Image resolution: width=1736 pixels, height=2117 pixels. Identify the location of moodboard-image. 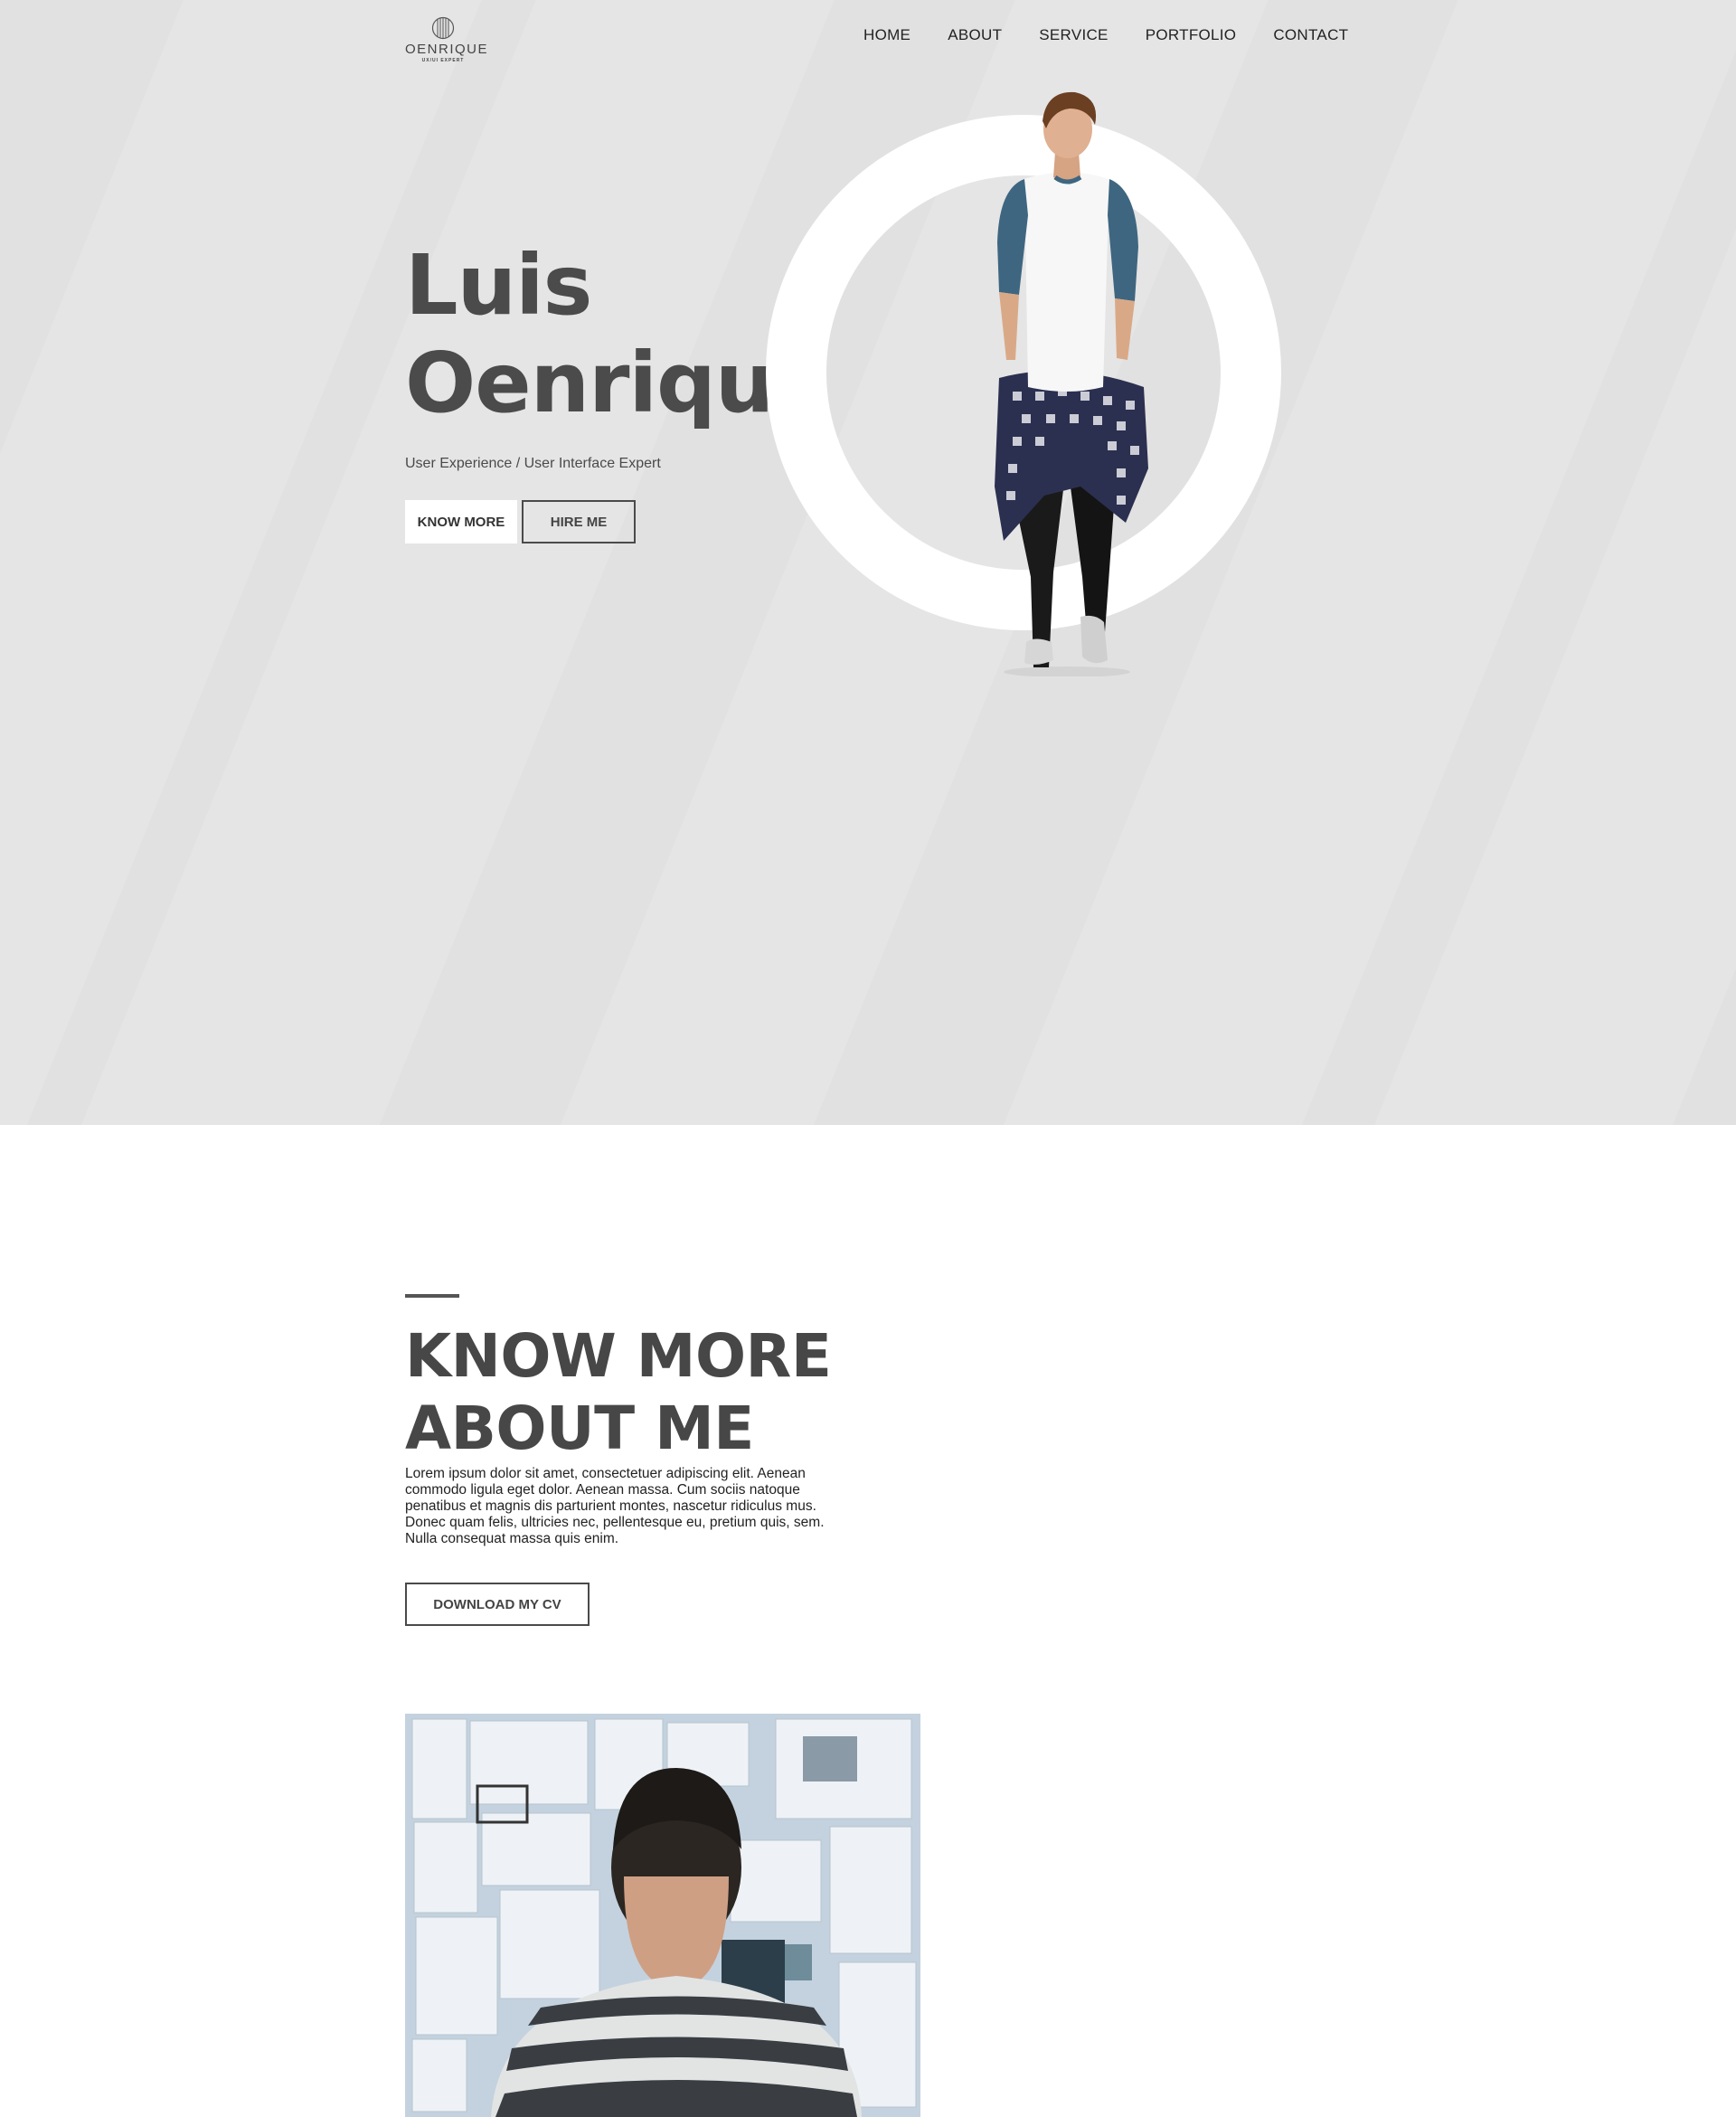
(663, 1916).